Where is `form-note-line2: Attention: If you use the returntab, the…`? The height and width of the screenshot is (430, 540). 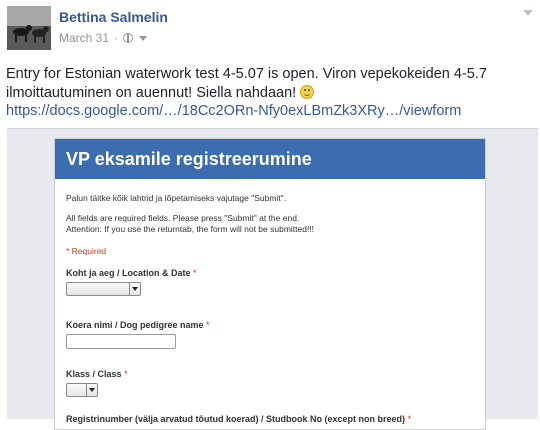
form-note-line2: Attention: If you use the returntab, the… is located at coordinates (190, 229).